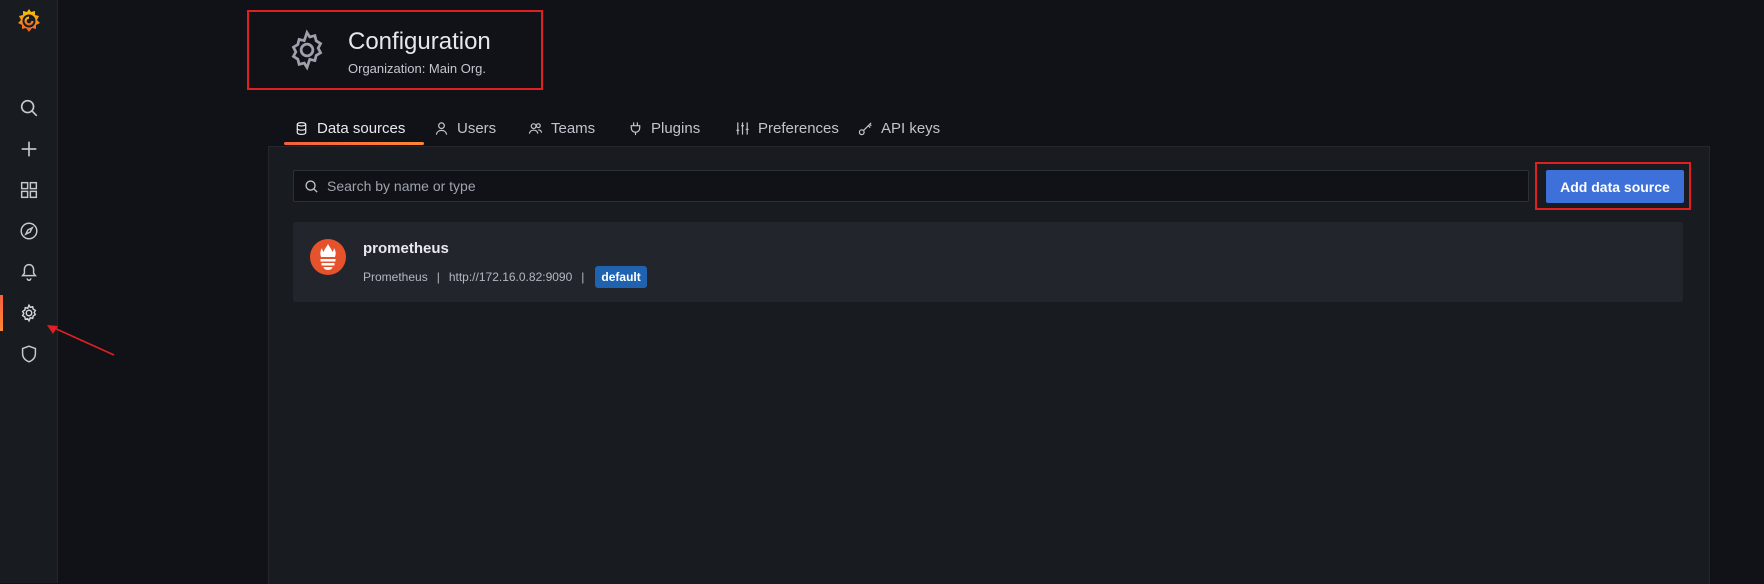 This screenshot has height=584, width=1764. What do you see at coordinates (635, 128) in the screenshot?
I see `plug-icon` at bounding box center [635, 128].